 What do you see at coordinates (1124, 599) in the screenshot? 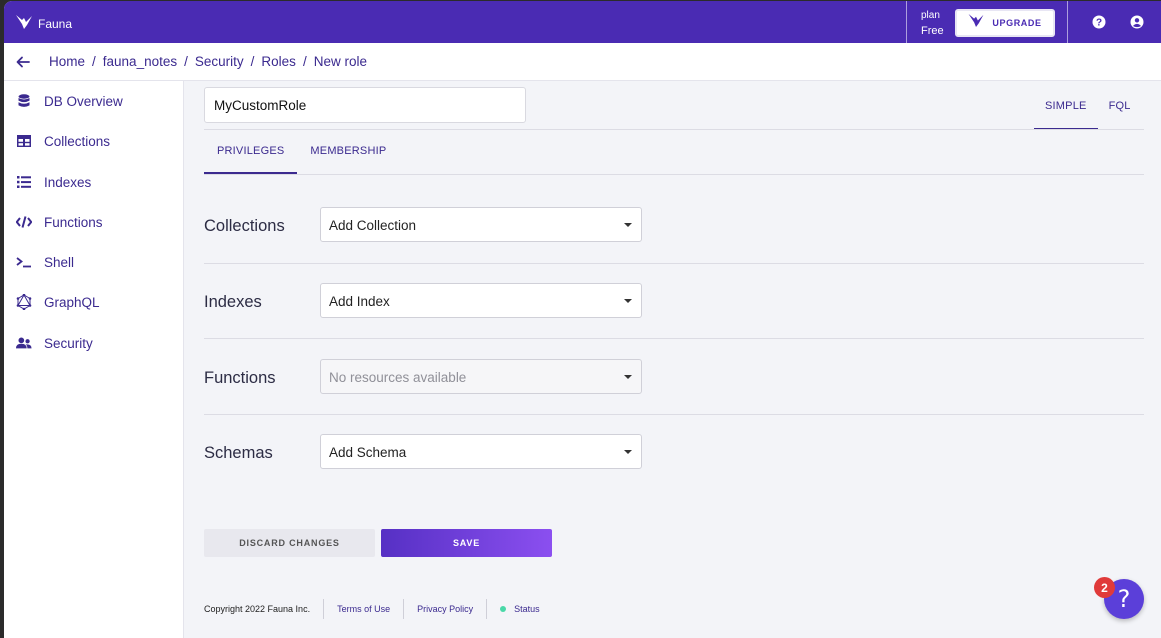
I see `question-mark-icon: ?` at bounding box center [1124, 599].